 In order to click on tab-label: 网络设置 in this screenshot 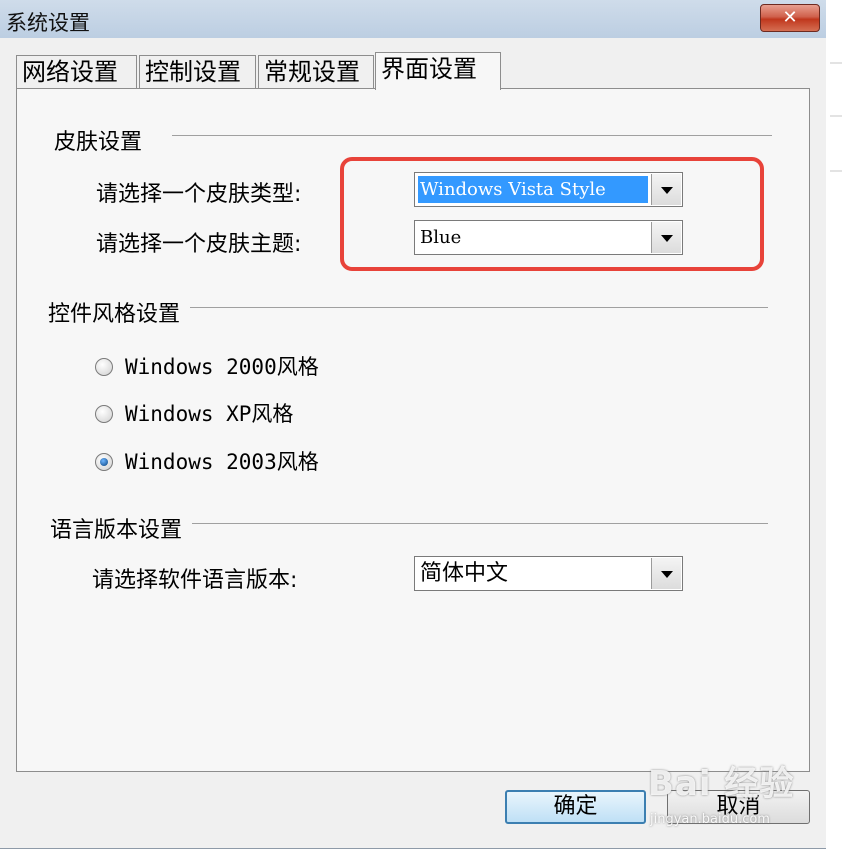, I will do `click(70, 72)`.